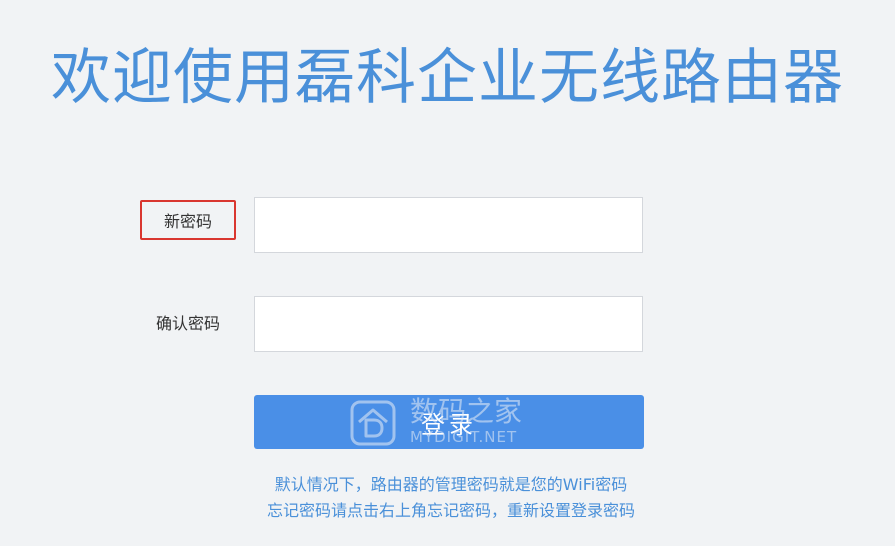 This screenshot has width=895, height=546. What do you see at coordinates (451, 484) in the screenshot?
I see `hint-default-password: 默认情况下，路由器的管理密码就是您的WiFi密码` at bounding box center [451, 484].